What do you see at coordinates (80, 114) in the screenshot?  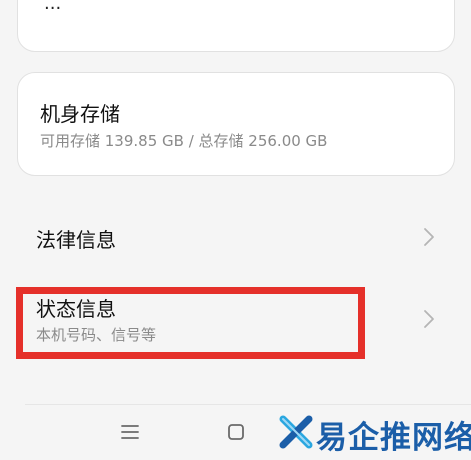 I see `storage-title: 机身存储` at bounding box center [80, 114].